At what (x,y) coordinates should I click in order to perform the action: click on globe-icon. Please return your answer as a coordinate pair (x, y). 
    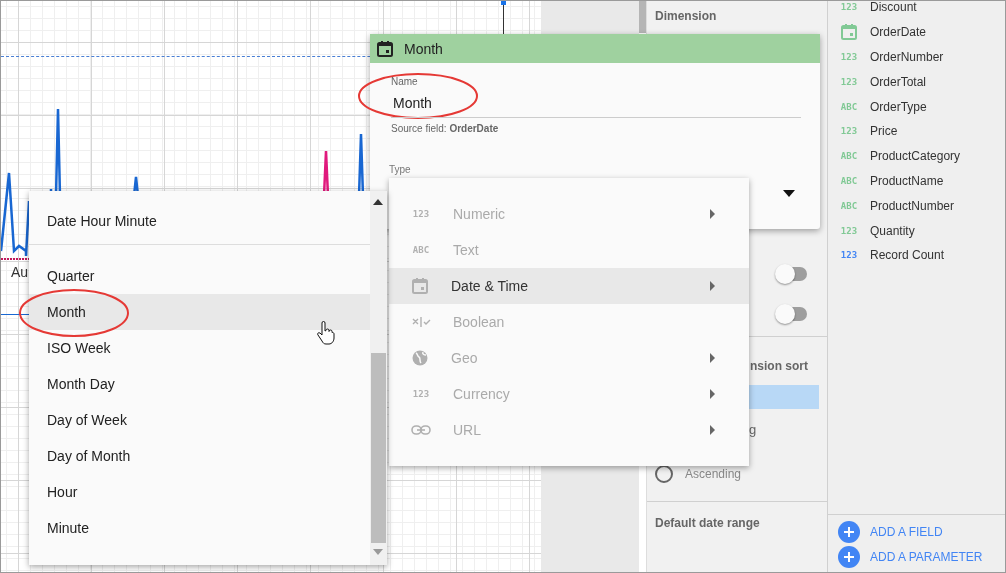
    Looking at the image, I should click on (420, 358).